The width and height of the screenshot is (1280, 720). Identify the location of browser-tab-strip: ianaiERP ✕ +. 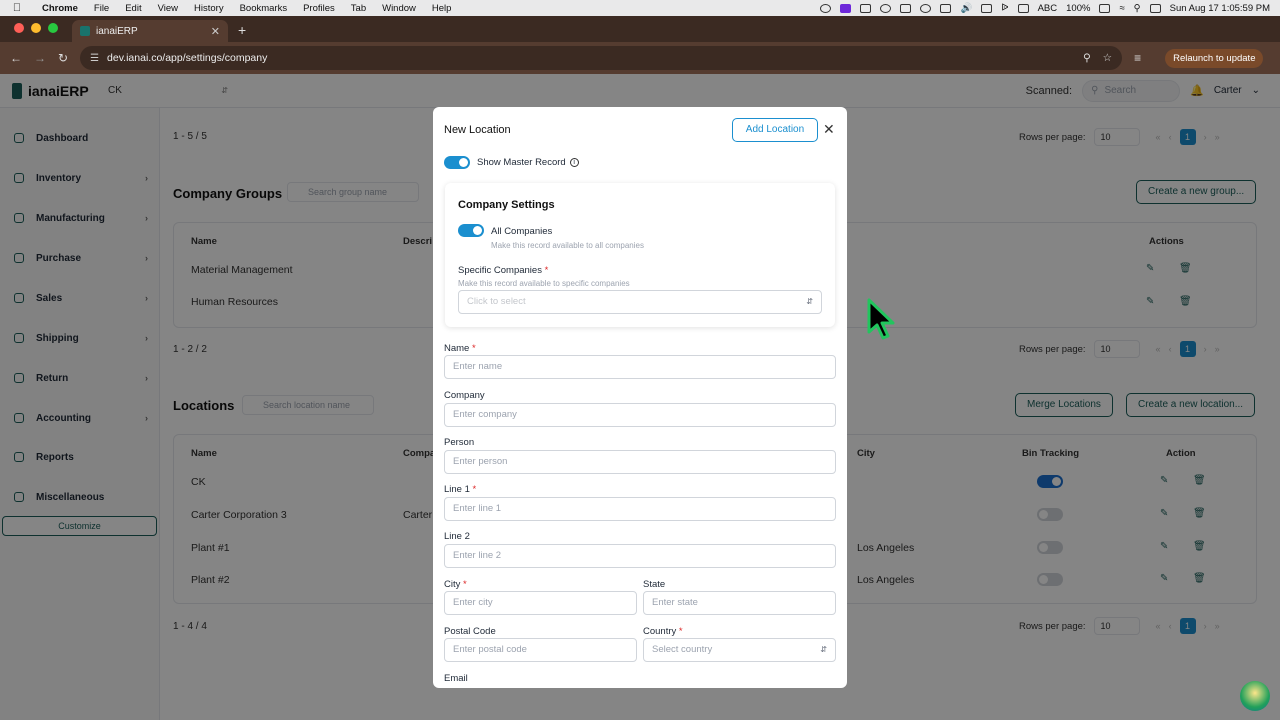
(640, 29).